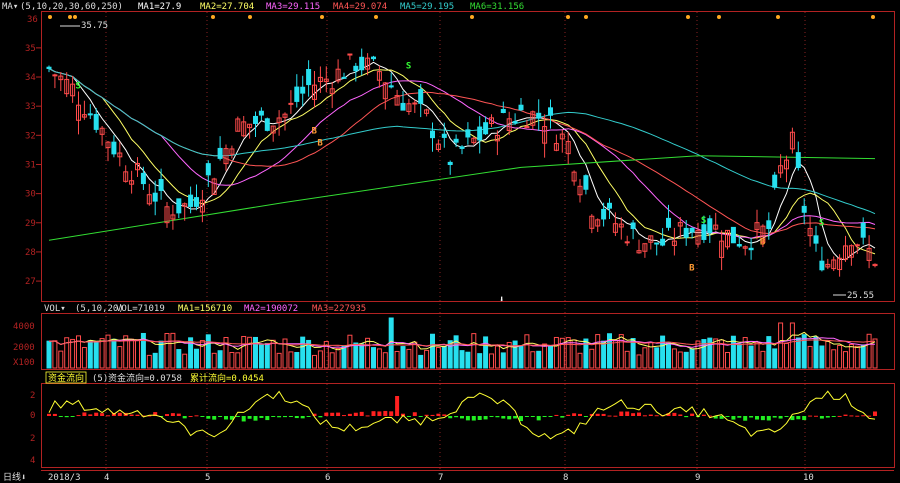  What do you see at coordinates (692, 269) in the screenshot?
I see `buy-signal: B` at bounding box center [692, 269].